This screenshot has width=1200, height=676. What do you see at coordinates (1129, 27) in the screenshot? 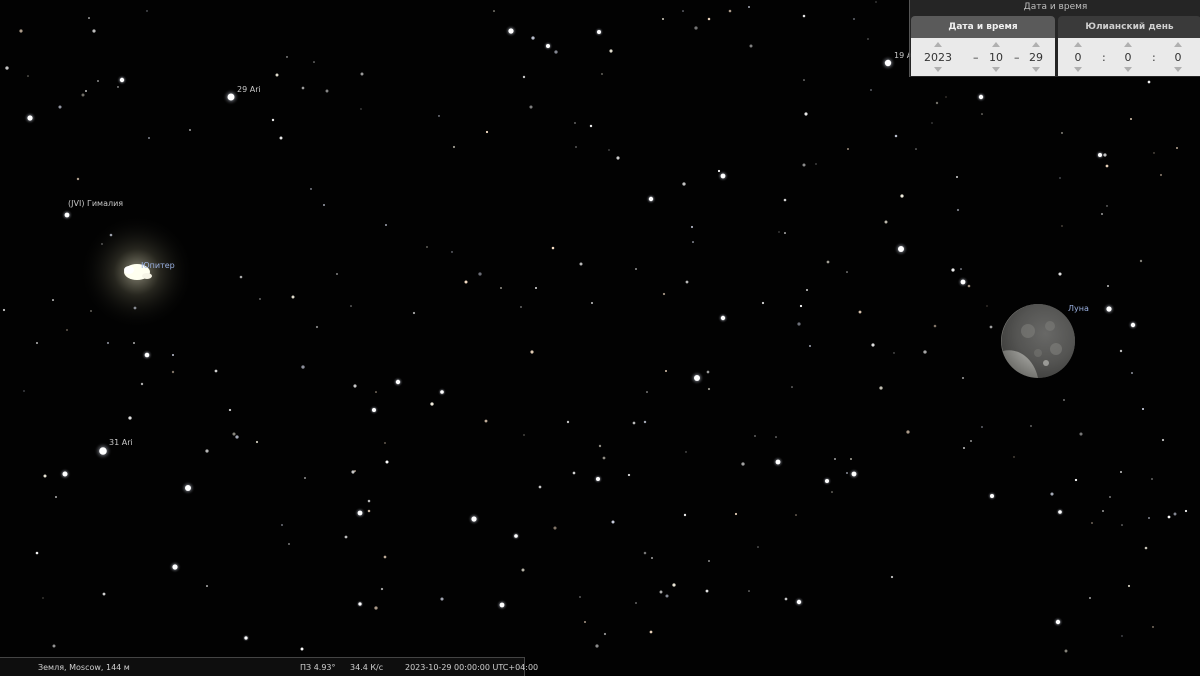
I see `tab-julian-day-label: Юлианский день` at bounding box center [1129, 27].